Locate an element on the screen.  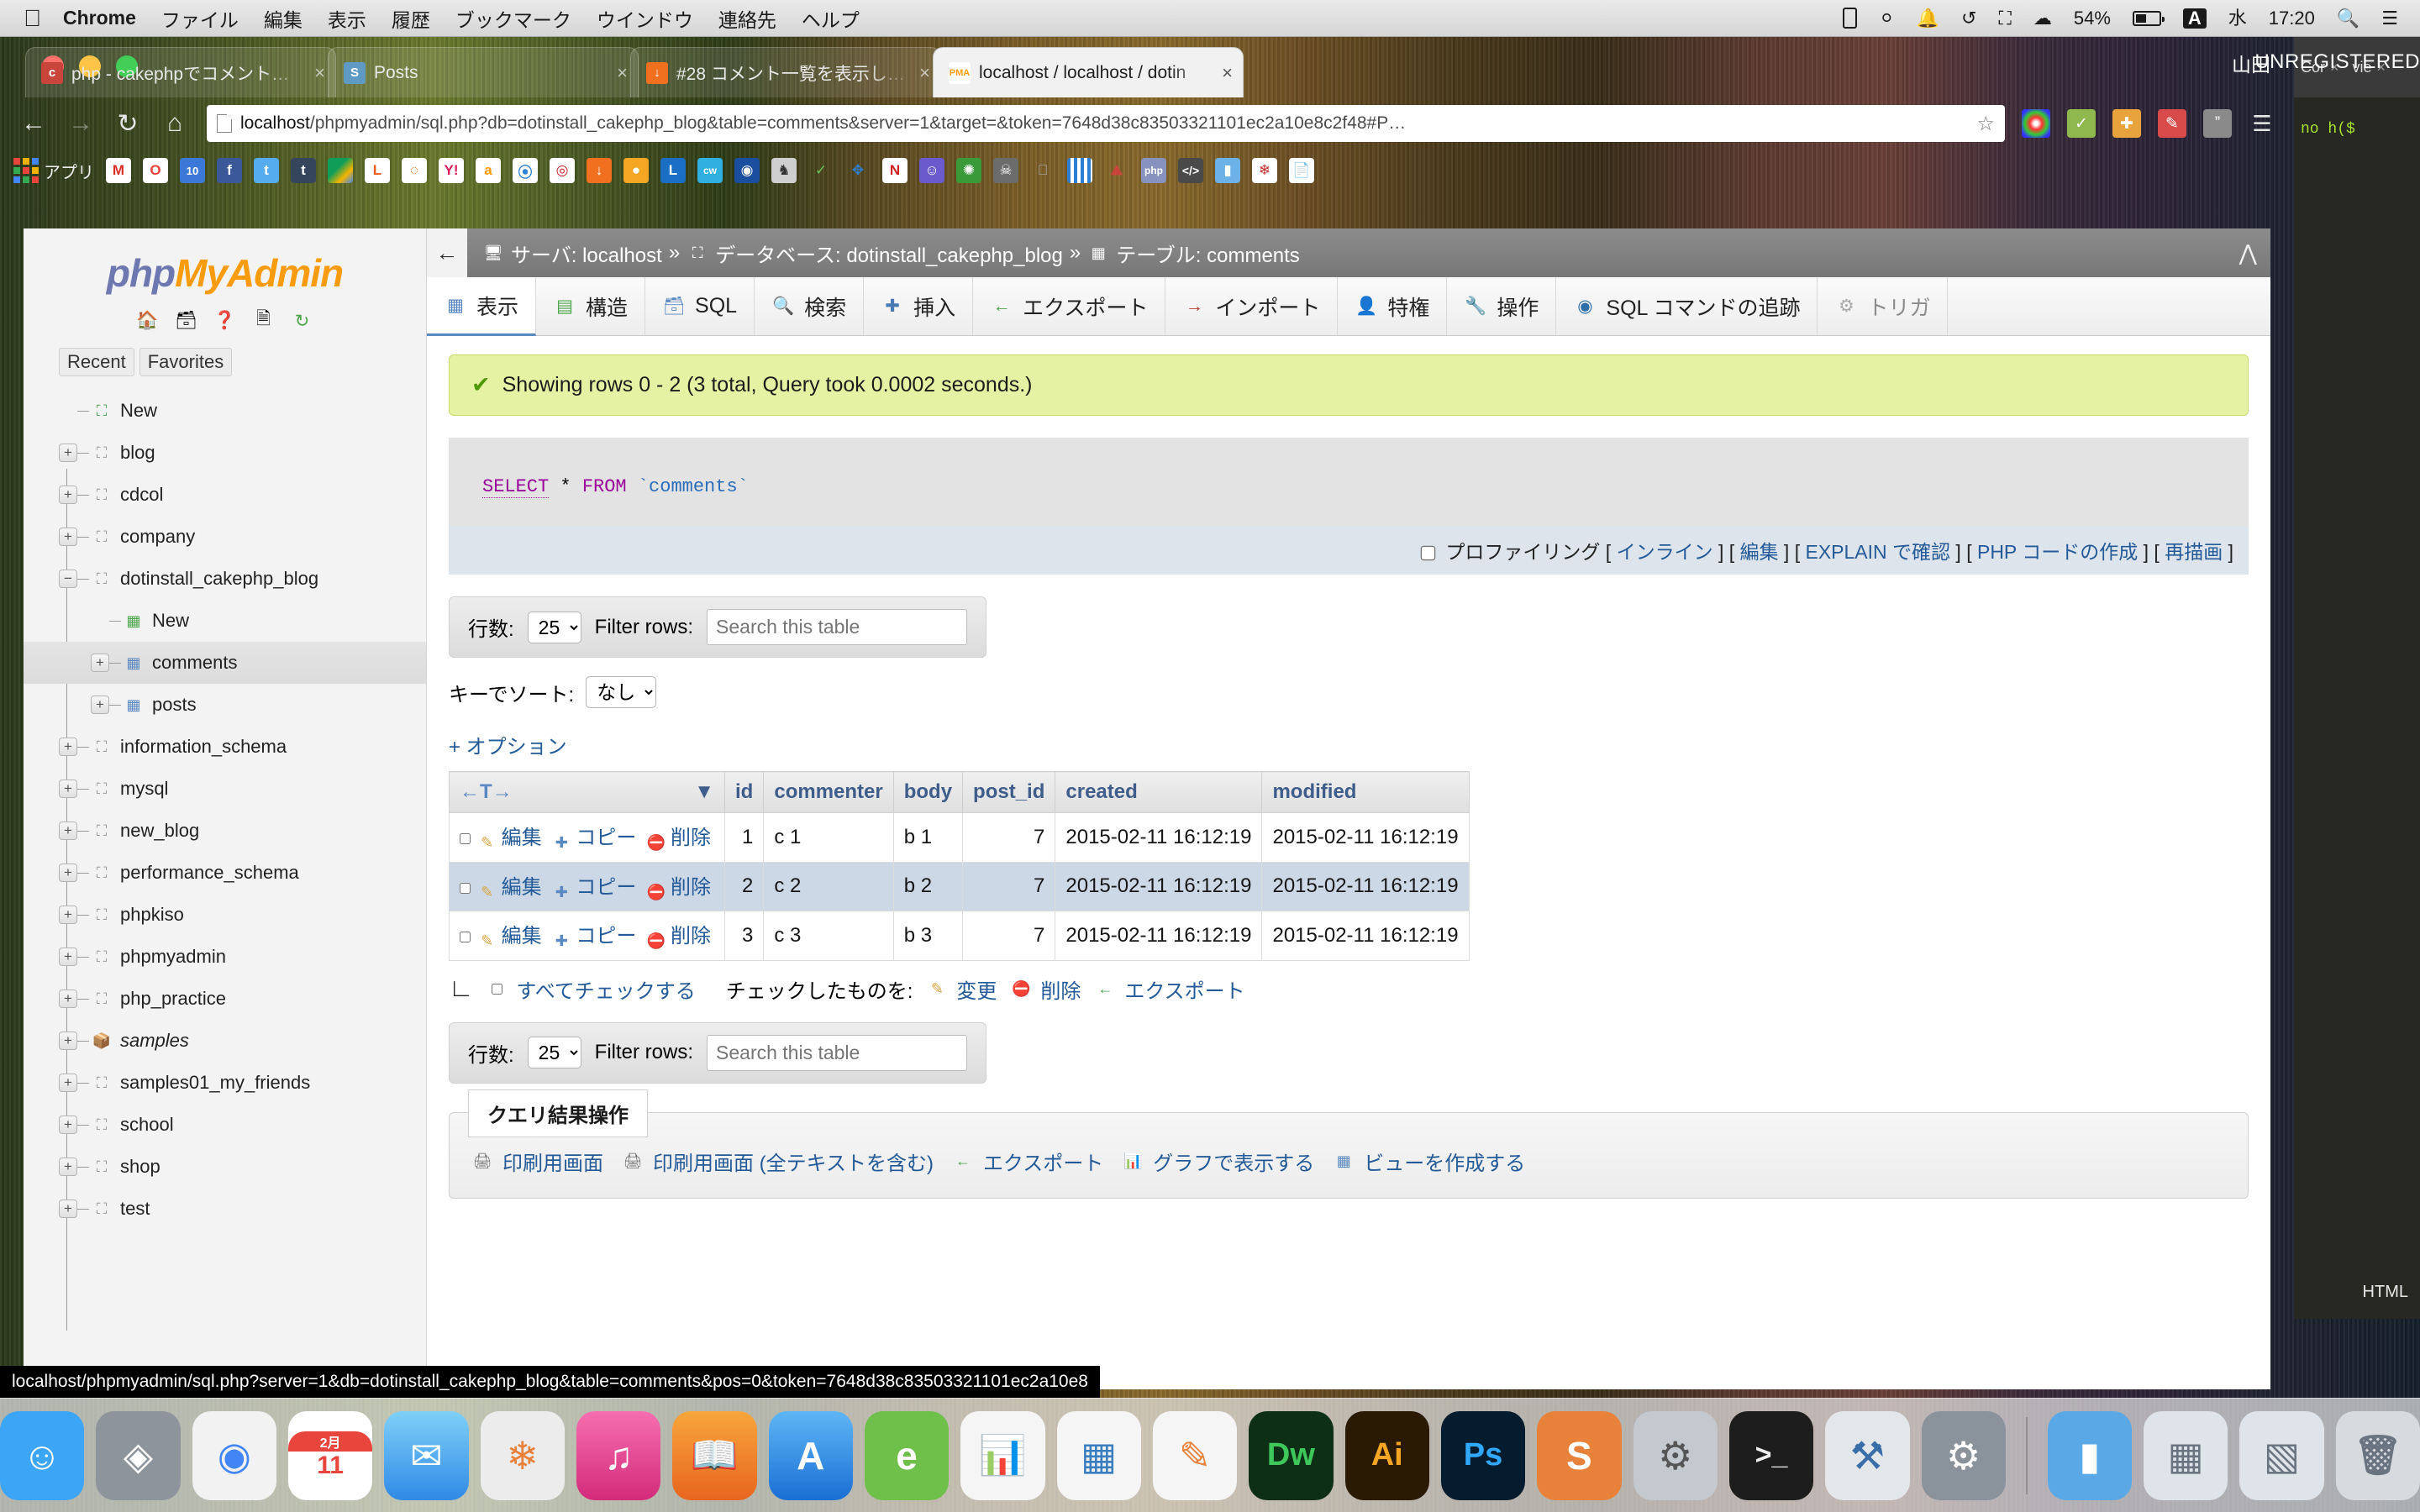
airplay-icon: ⛶ is located at coordinates (2004, 18).